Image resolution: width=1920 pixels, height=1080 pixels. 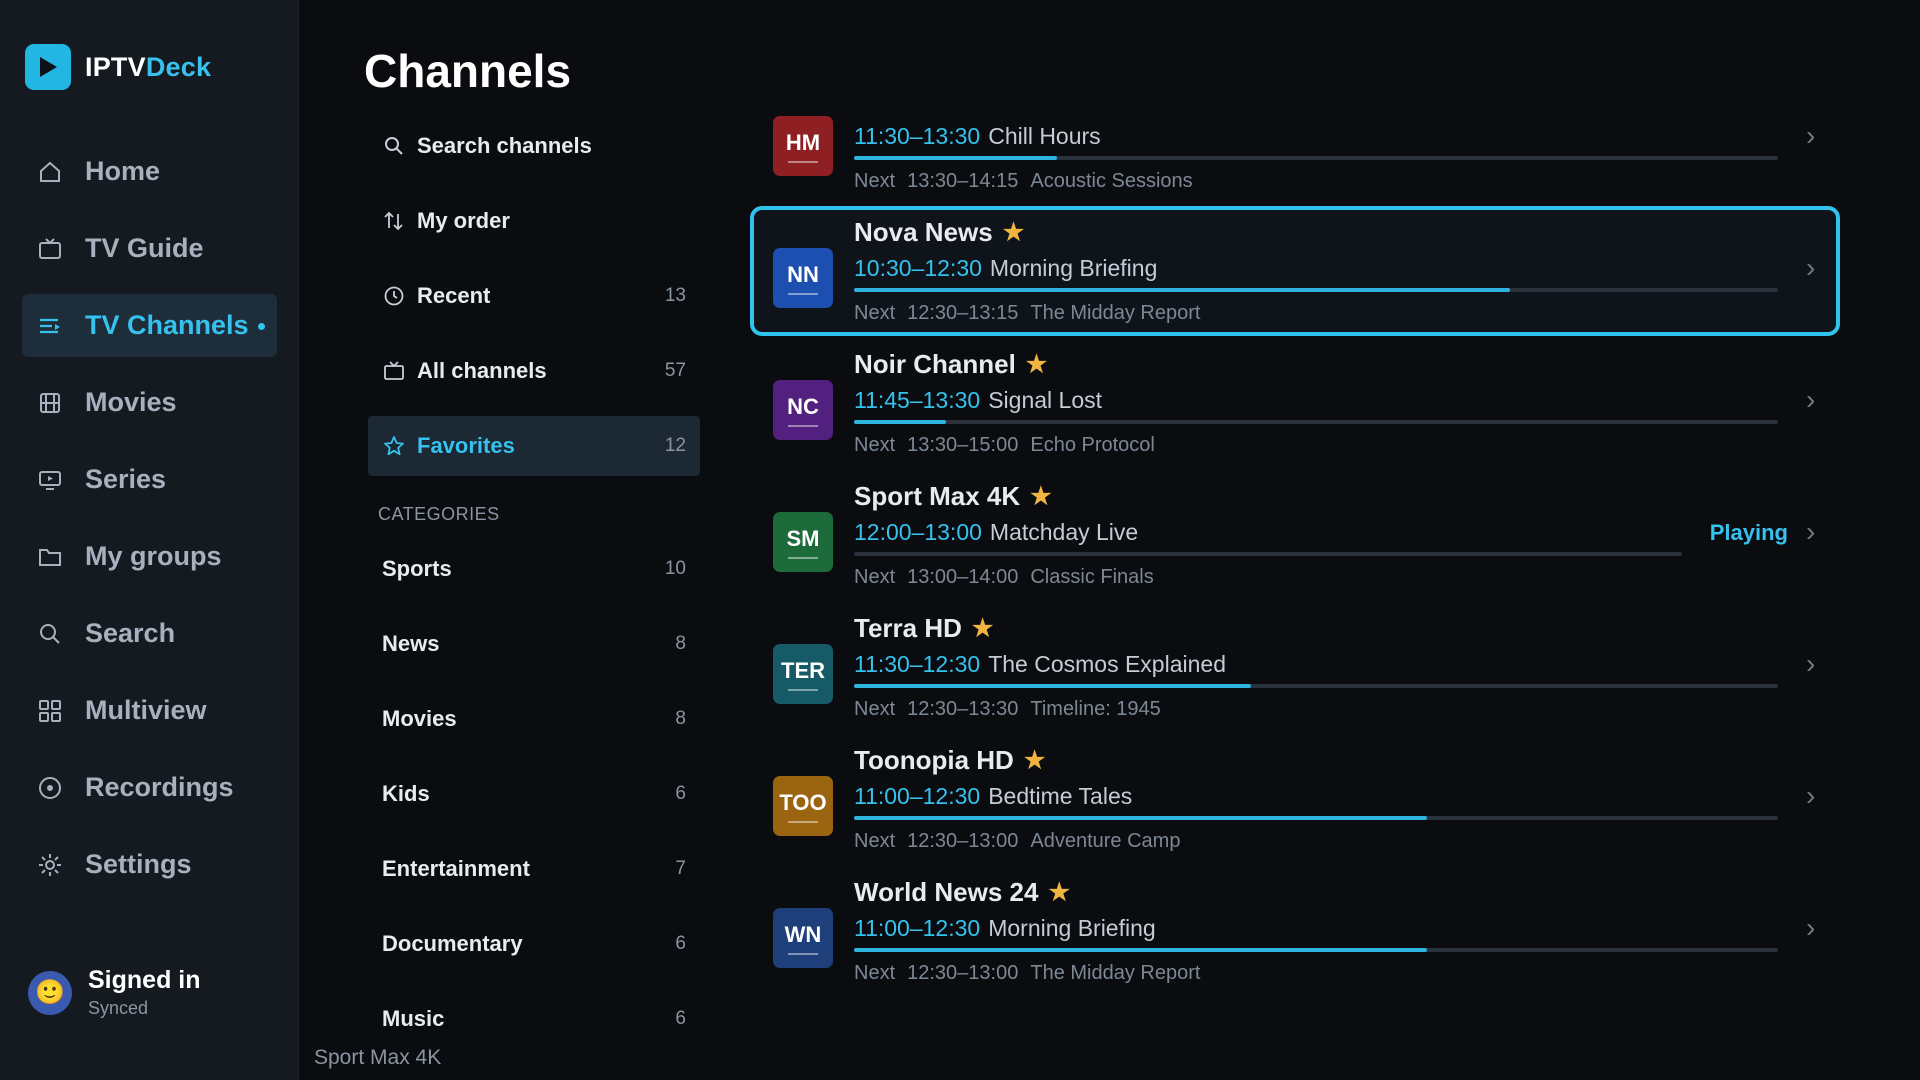 What do you see at coordinates (803, 142) in the screenshot?
I see `channel-logo-abbr: HM` at bounding box center [803, 142].